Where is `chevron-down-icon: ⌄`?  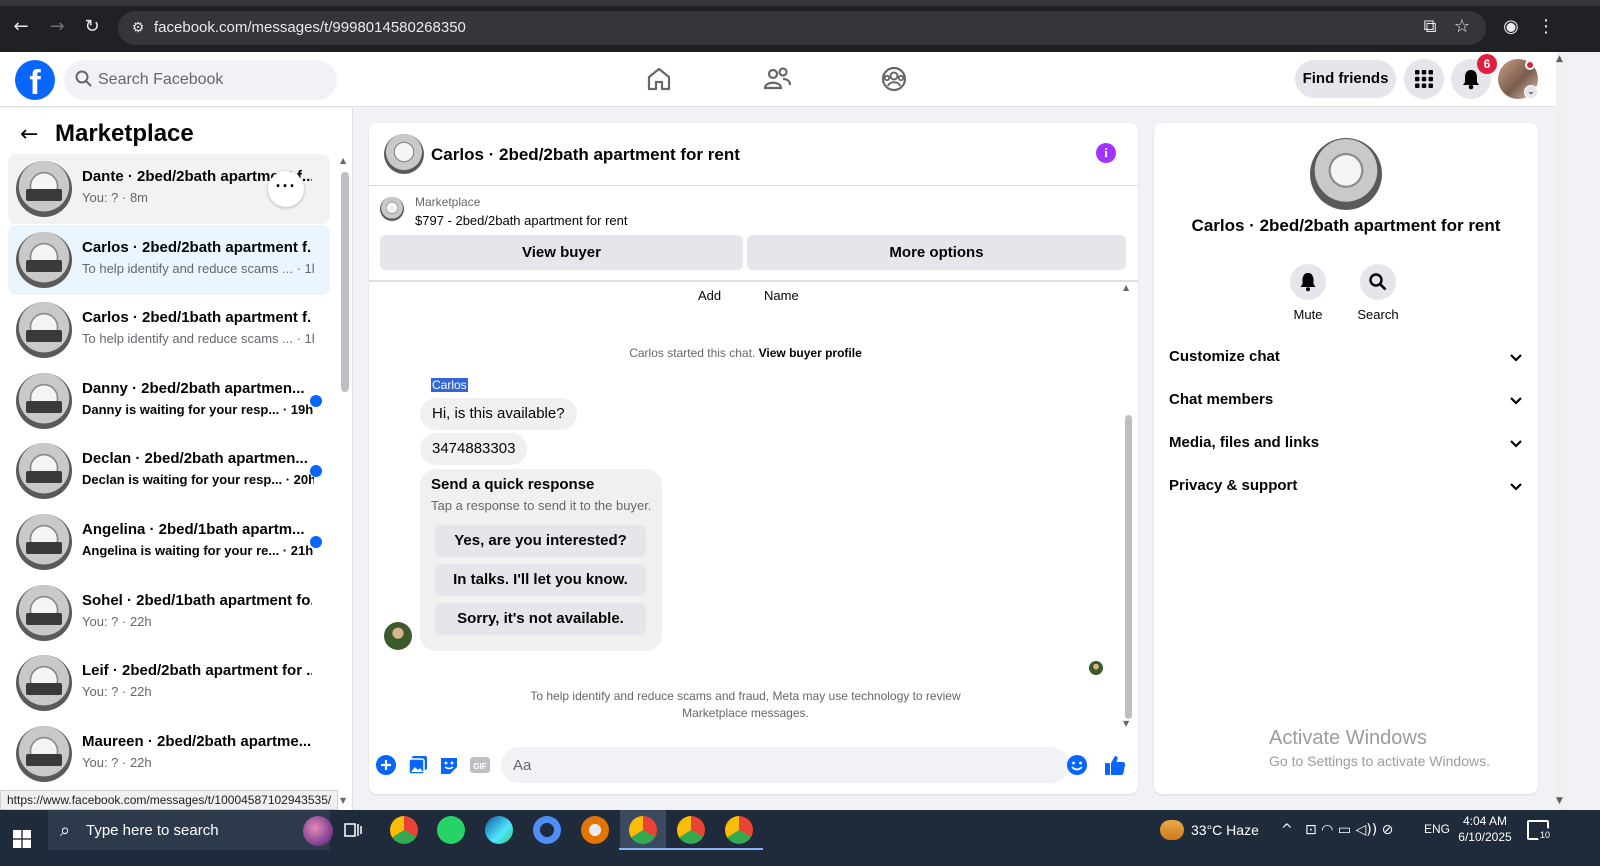 chevron-down-icon: ⌄ is located at coordinates (1531, 92).